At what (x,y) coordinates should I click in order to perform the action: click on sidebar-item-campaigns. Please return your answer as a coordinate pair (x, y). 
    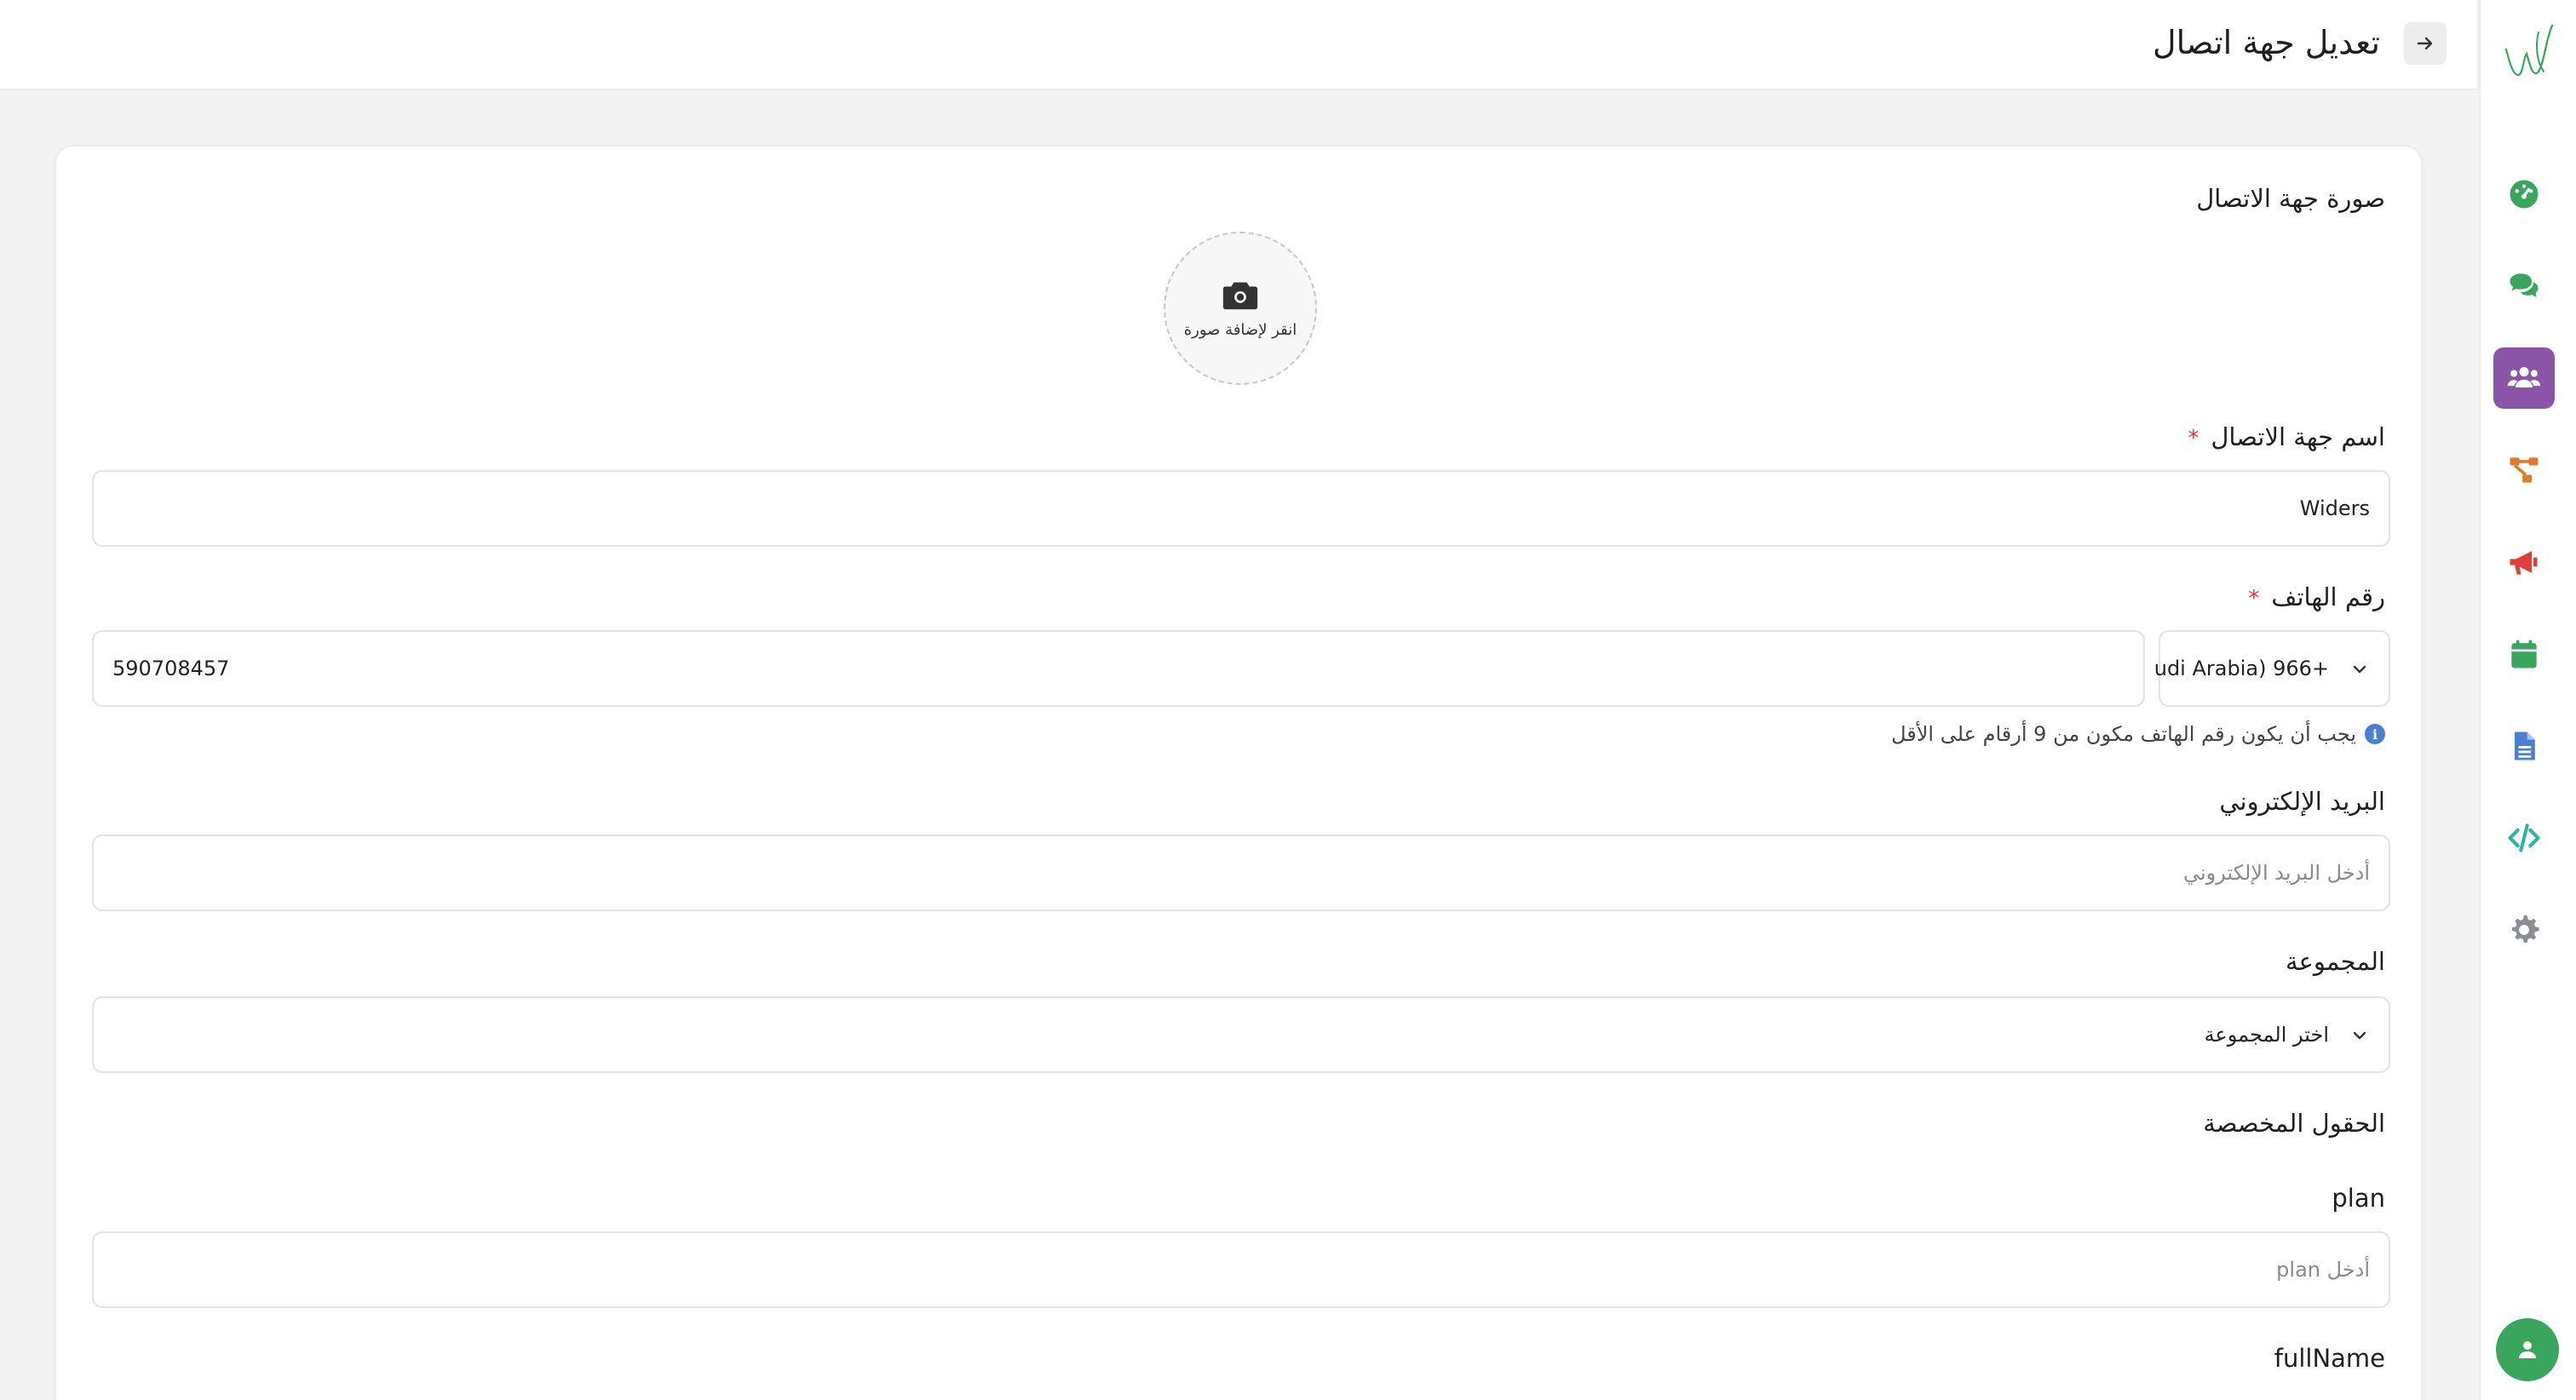
    Looking at the image, I should click on (2524, 562).